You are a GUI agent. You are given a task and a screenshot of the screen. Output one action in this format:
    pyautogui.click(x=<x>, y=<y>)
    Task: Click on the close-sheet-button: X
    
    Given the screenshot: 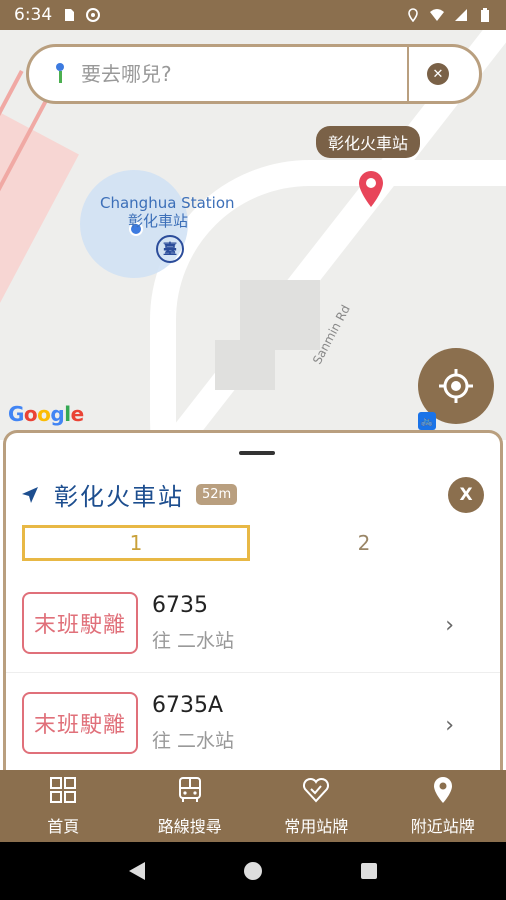 What is the action you would take?
    pyautogui.click(x=466, y=495)
    